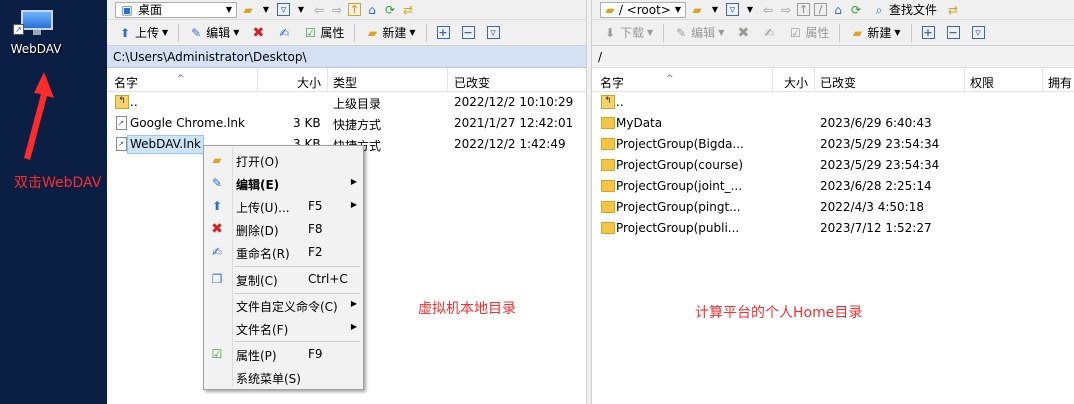 The width and height of the screenshot is (1074, 404). Describe the element at coordinates (283, 252) in the screenshot. I see `menu-item-rename: ✍ 重命名(R) F2` at that location.